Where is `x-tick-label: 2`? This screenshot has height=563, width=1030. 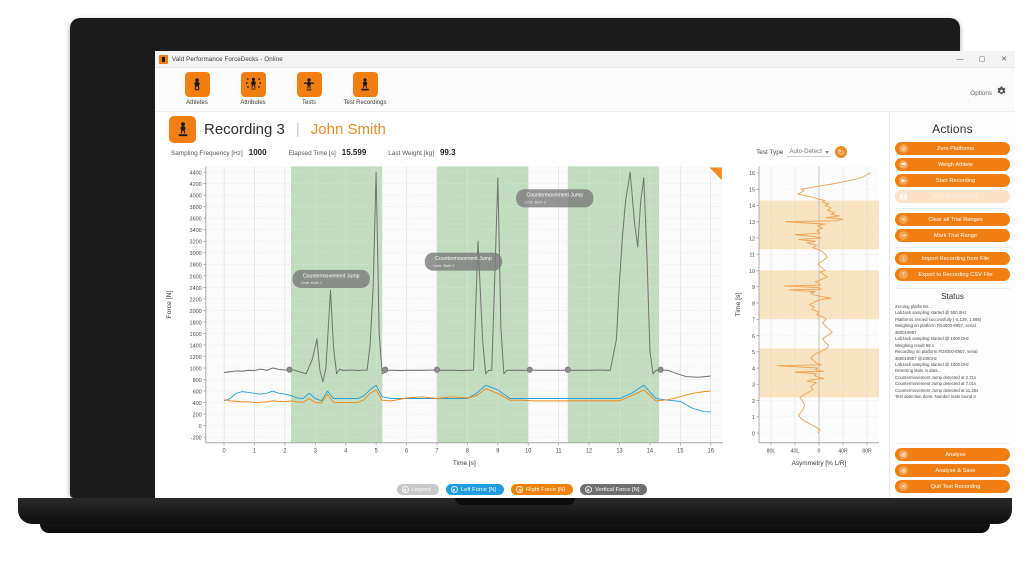 x-tick-label: 2 is located at coordinates (284, 451).